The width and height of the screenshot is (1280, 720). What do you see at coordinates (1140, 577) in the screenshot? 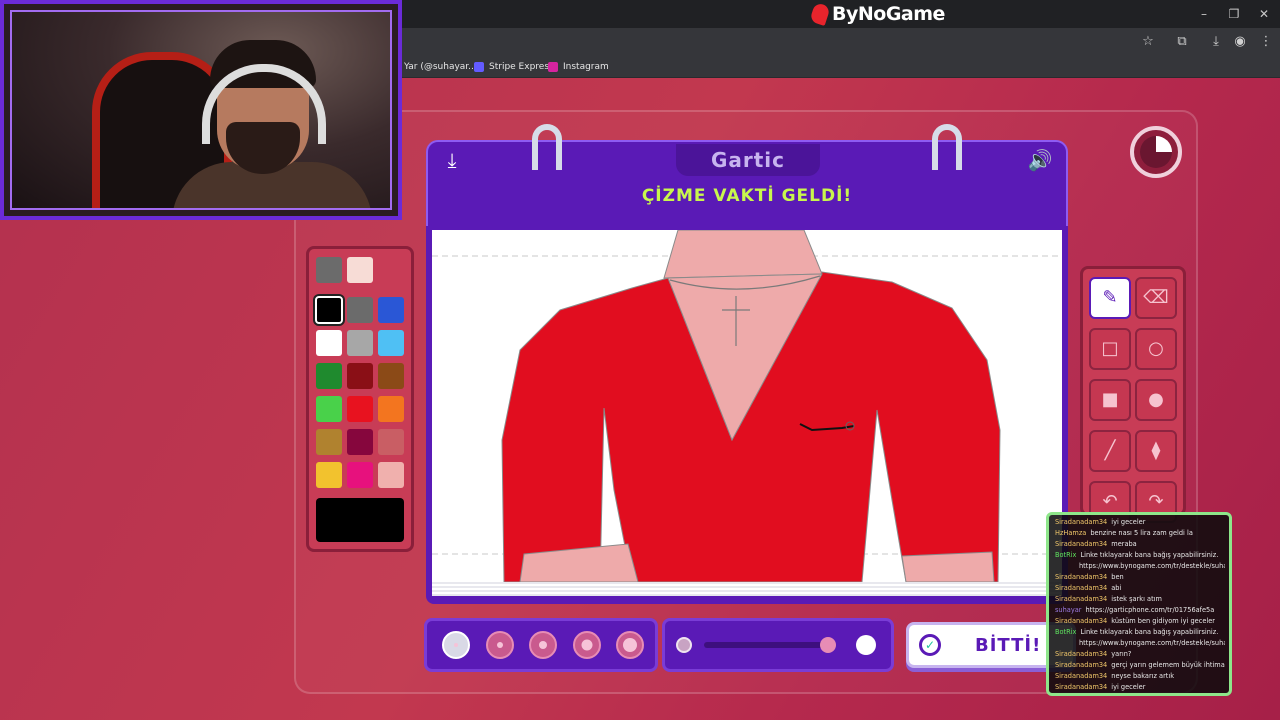
I see `chat-message: Siradanadam34 ben` at bounding box center [1140, 577].